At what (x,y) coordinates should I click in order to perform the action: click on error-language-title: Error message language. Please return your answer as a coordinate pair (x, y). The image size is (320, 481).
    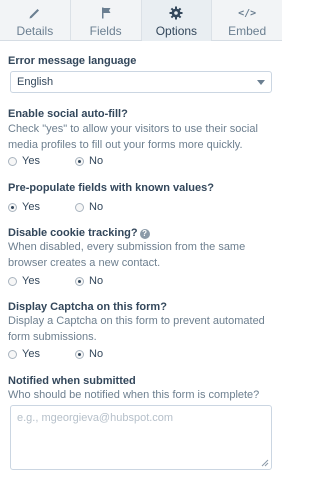
    Looking at the image, I should click on (72, 61).